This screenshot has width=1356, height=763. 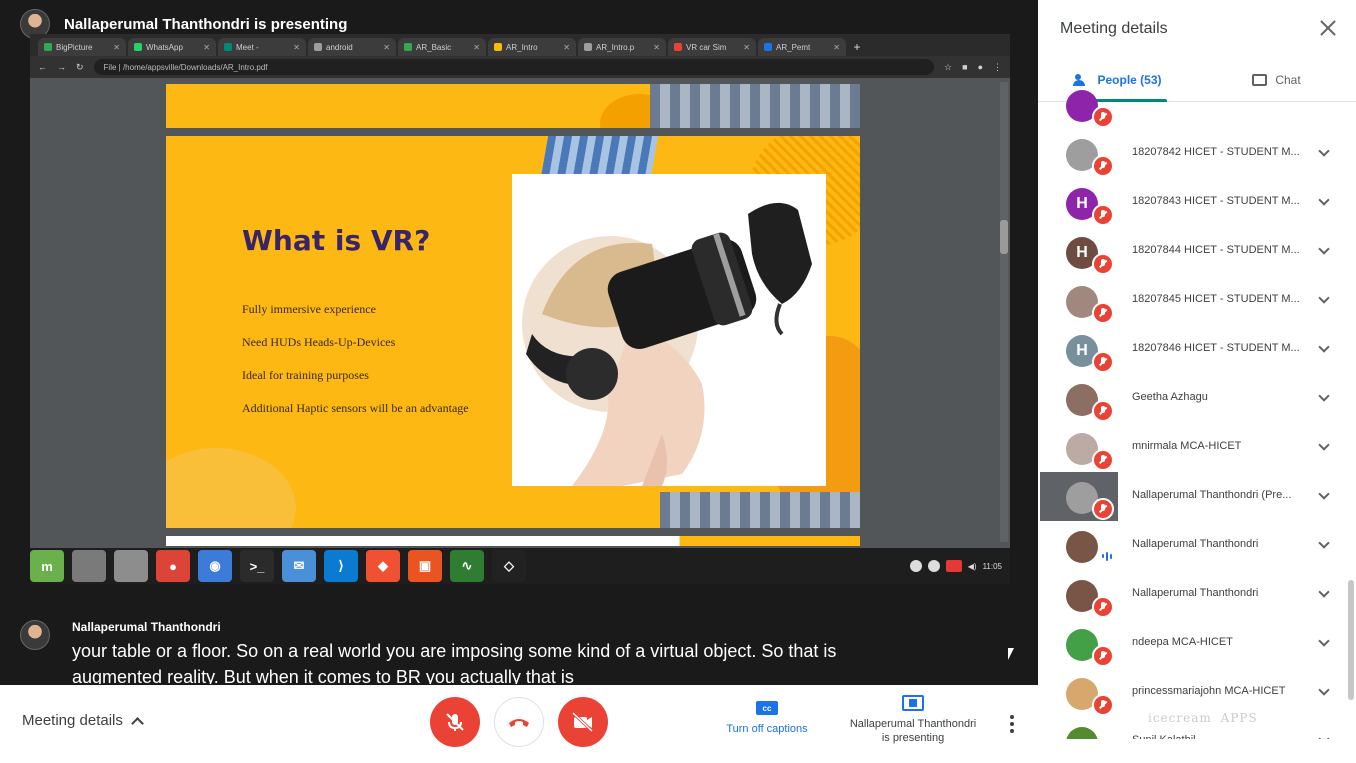 I want to click on participant-row: Sunil Kalathil, so click(x=1193, y=728).